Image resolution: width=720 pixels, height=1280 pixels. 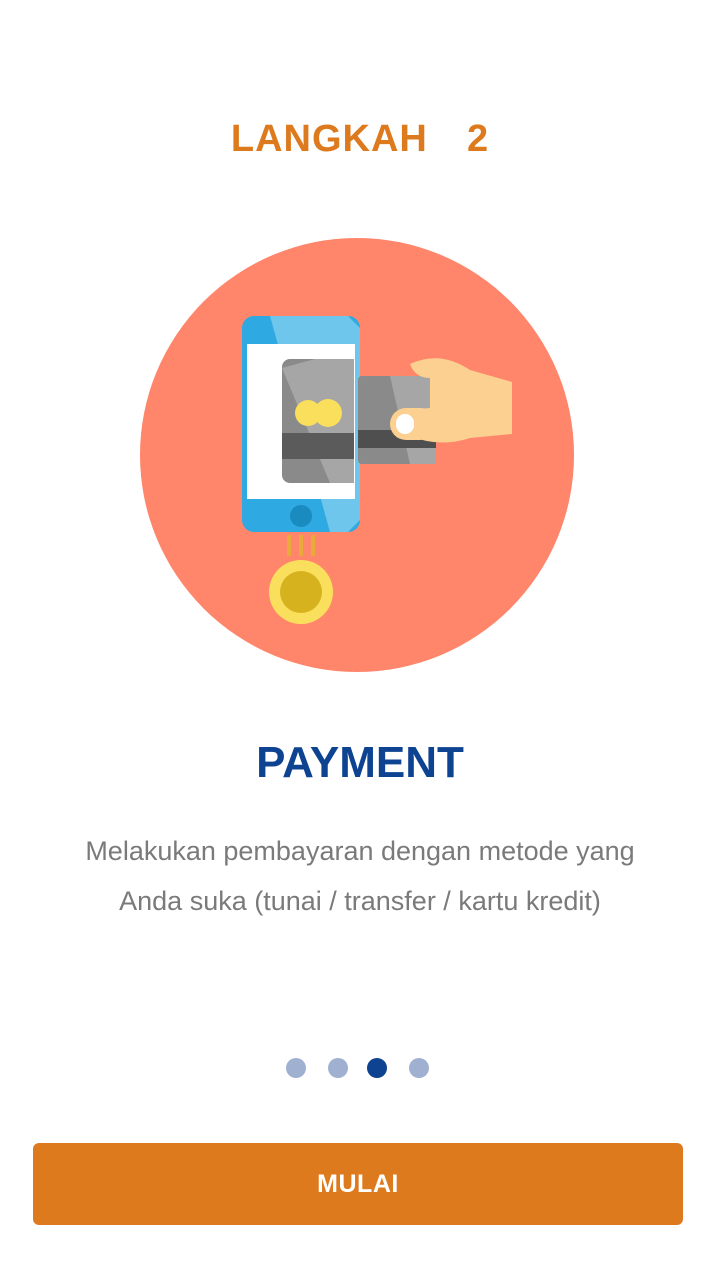 I want to click on coin-icon, so click(x=301, y=592).